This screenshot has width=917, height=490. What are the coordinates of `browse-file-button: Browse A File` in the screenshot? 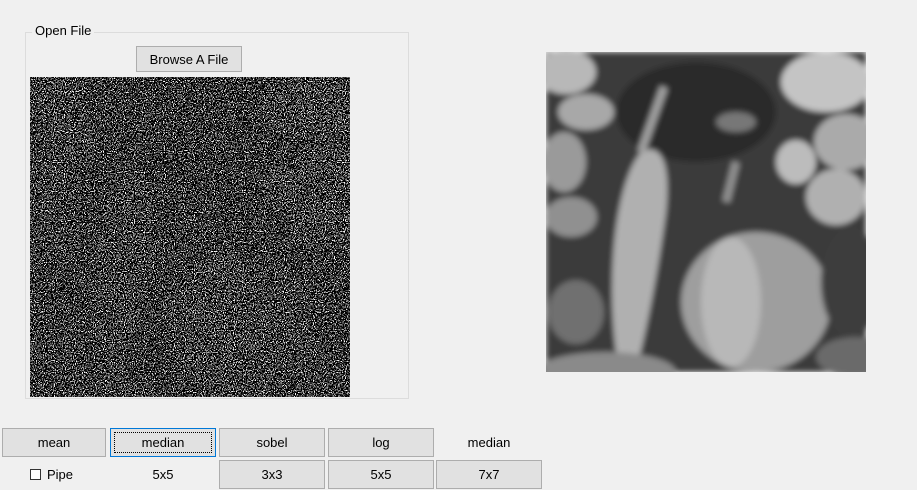 It's located at (189, 59).